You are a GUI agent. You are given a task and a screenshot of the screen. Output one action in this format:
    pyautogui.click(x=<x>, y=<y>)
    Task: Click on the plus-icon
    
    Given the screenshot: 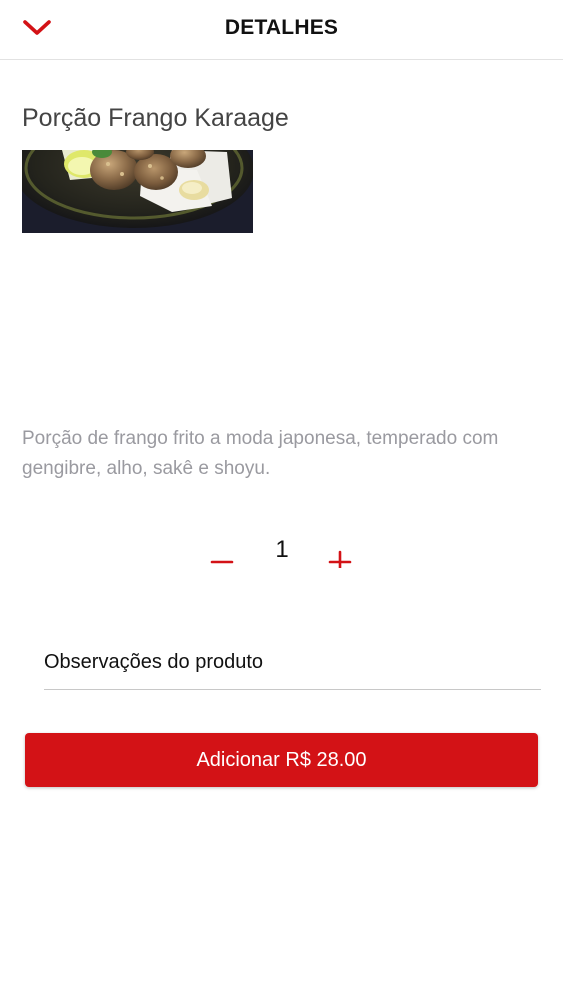 What is the action you would take?
    pyautogui.click(x=340, y=558)
    